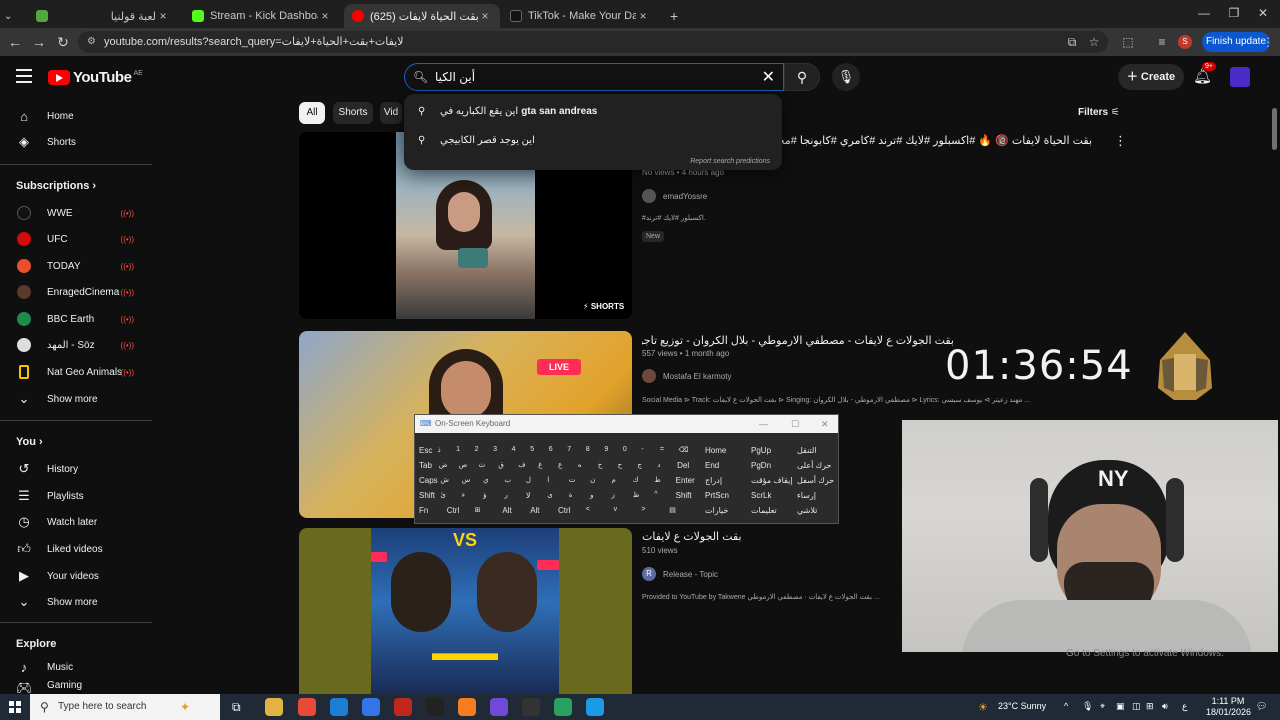 This screenshot has height=720, width=1280. Describe the element at coordinates (482, 465) in the screenshot. I see `osk-key: ث` at that location.